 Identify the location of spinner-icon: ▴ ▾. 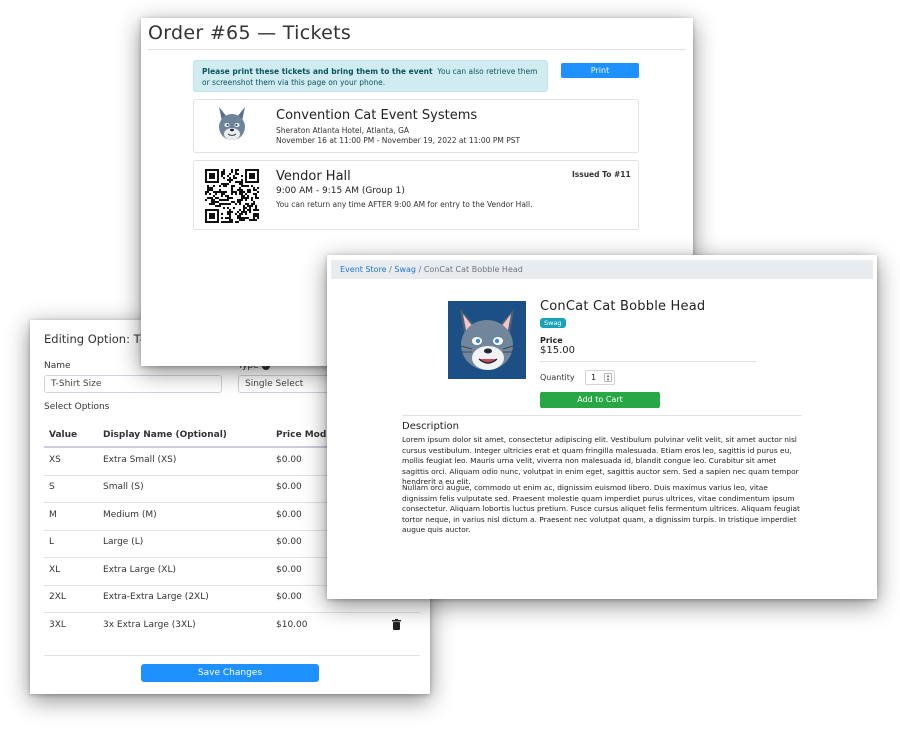
(608, 378).